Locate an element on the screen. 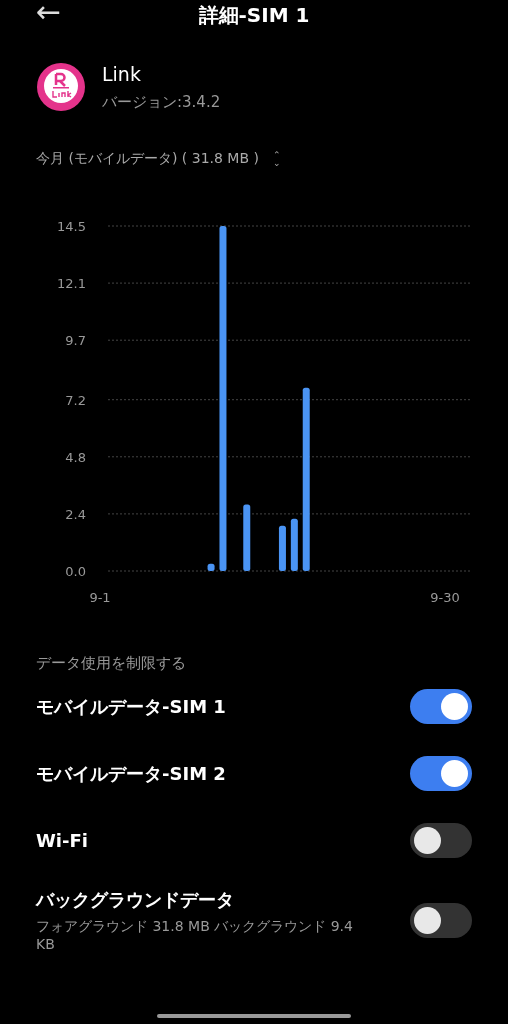 This screenshot has width=508, height=1024. period-selector: 今月 (モバイルデータ) ( 31.8 MB ) ⌃⌄ is located at coordinates (158, 159).